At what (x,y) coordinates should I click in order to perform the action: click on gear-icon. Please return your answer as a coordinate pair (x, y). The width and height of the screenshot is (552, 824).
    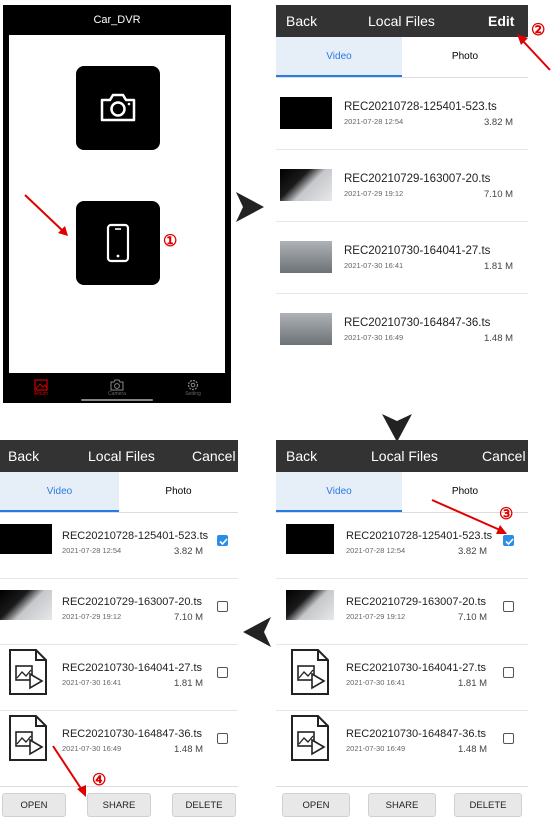
    Looking at the image, I should click on (193, 385).